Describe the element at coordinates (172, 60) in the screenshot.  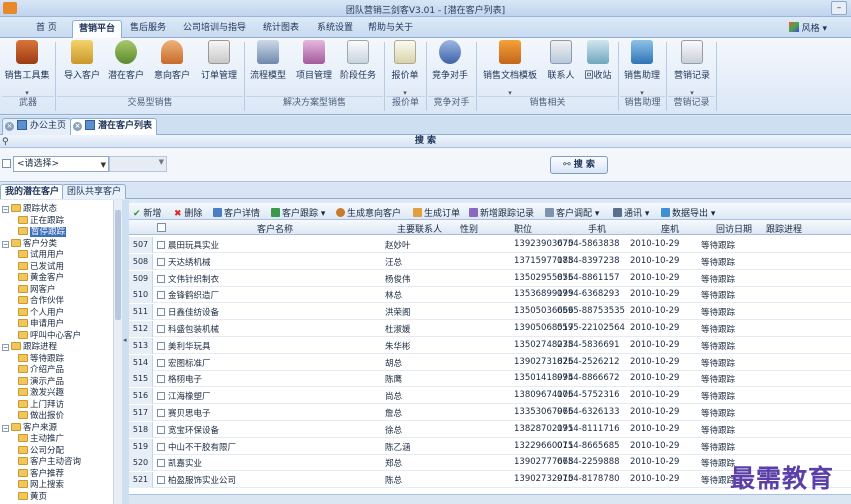
I see `intended-customers-button: 意向客户` at that location.